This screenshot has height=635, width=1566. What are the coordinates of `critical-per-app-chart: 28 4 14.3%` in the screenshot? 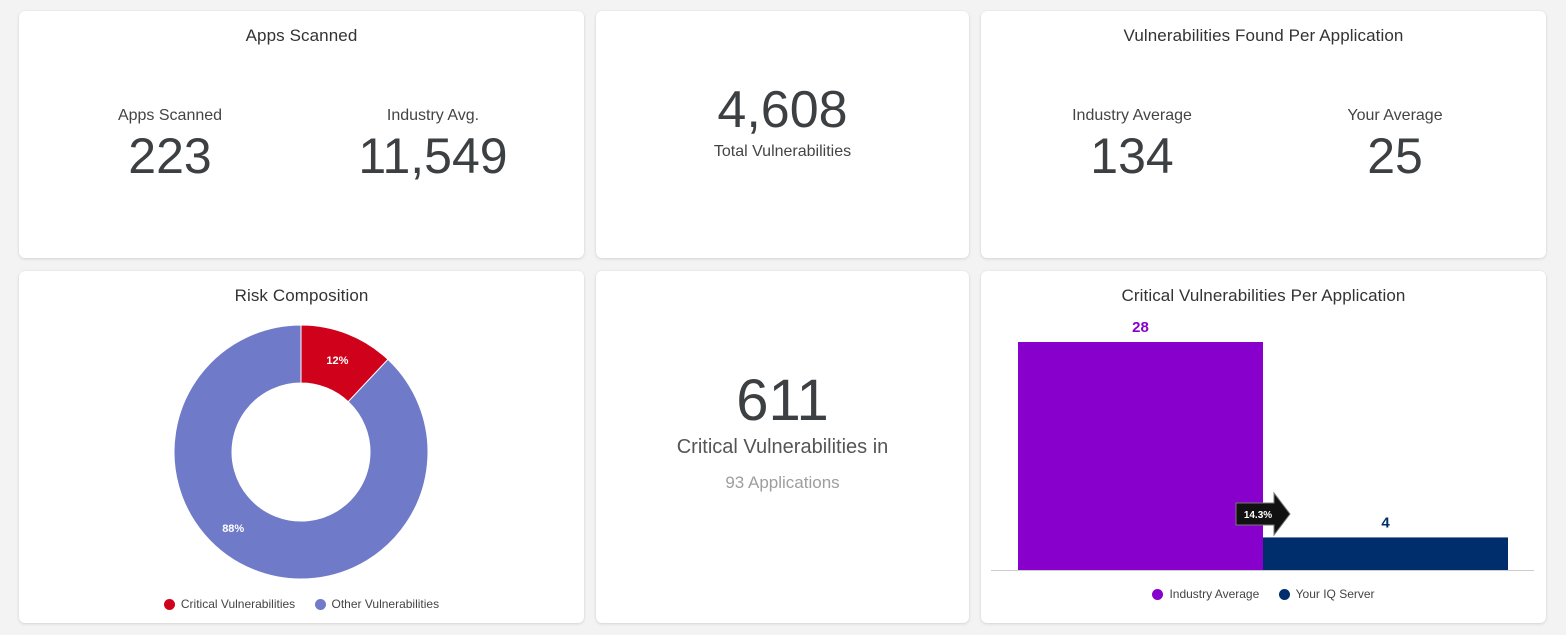 It's located at (1262, 445).